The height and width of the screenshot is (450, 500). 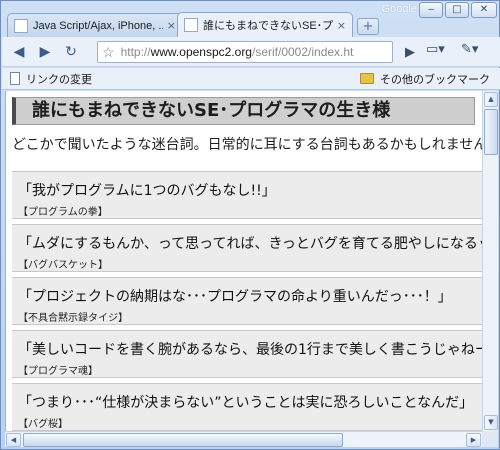 I want to click on quote-text: 「我がプログラムに1つのバグもなし!!」, so click(x=147, y=191).